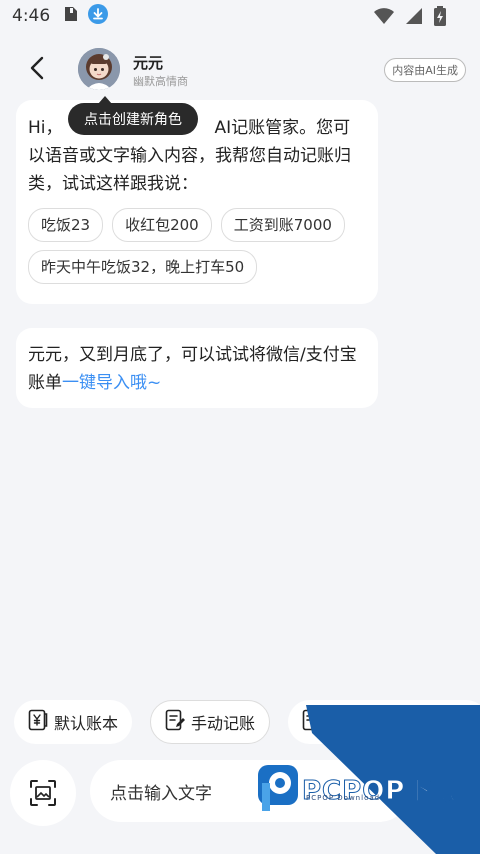  Describe the element at coordinates (384, 18) in the screenshot. I see `wifi-icon` at that location.